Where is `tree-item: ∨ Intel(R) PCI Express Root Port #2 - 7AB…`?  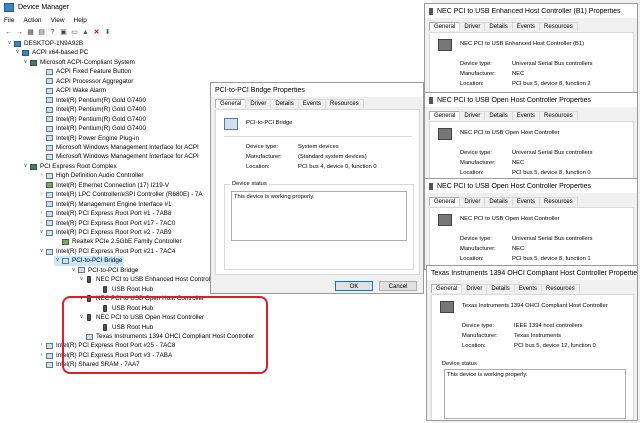
tree-item: ∨ Intel(R) PCI Express Root Port #2 - 7AB… is located at coordinates (104, 232).